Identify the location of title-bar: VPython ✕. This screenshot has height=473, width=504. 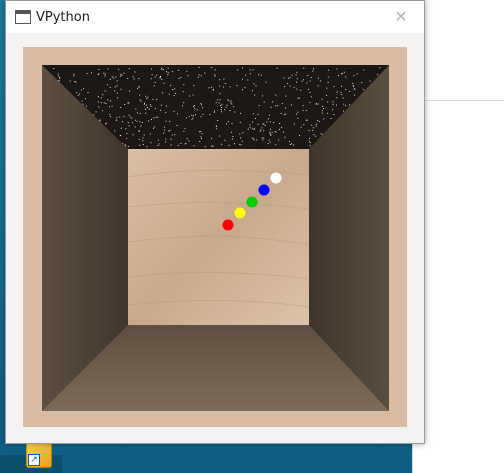
(215, 17).